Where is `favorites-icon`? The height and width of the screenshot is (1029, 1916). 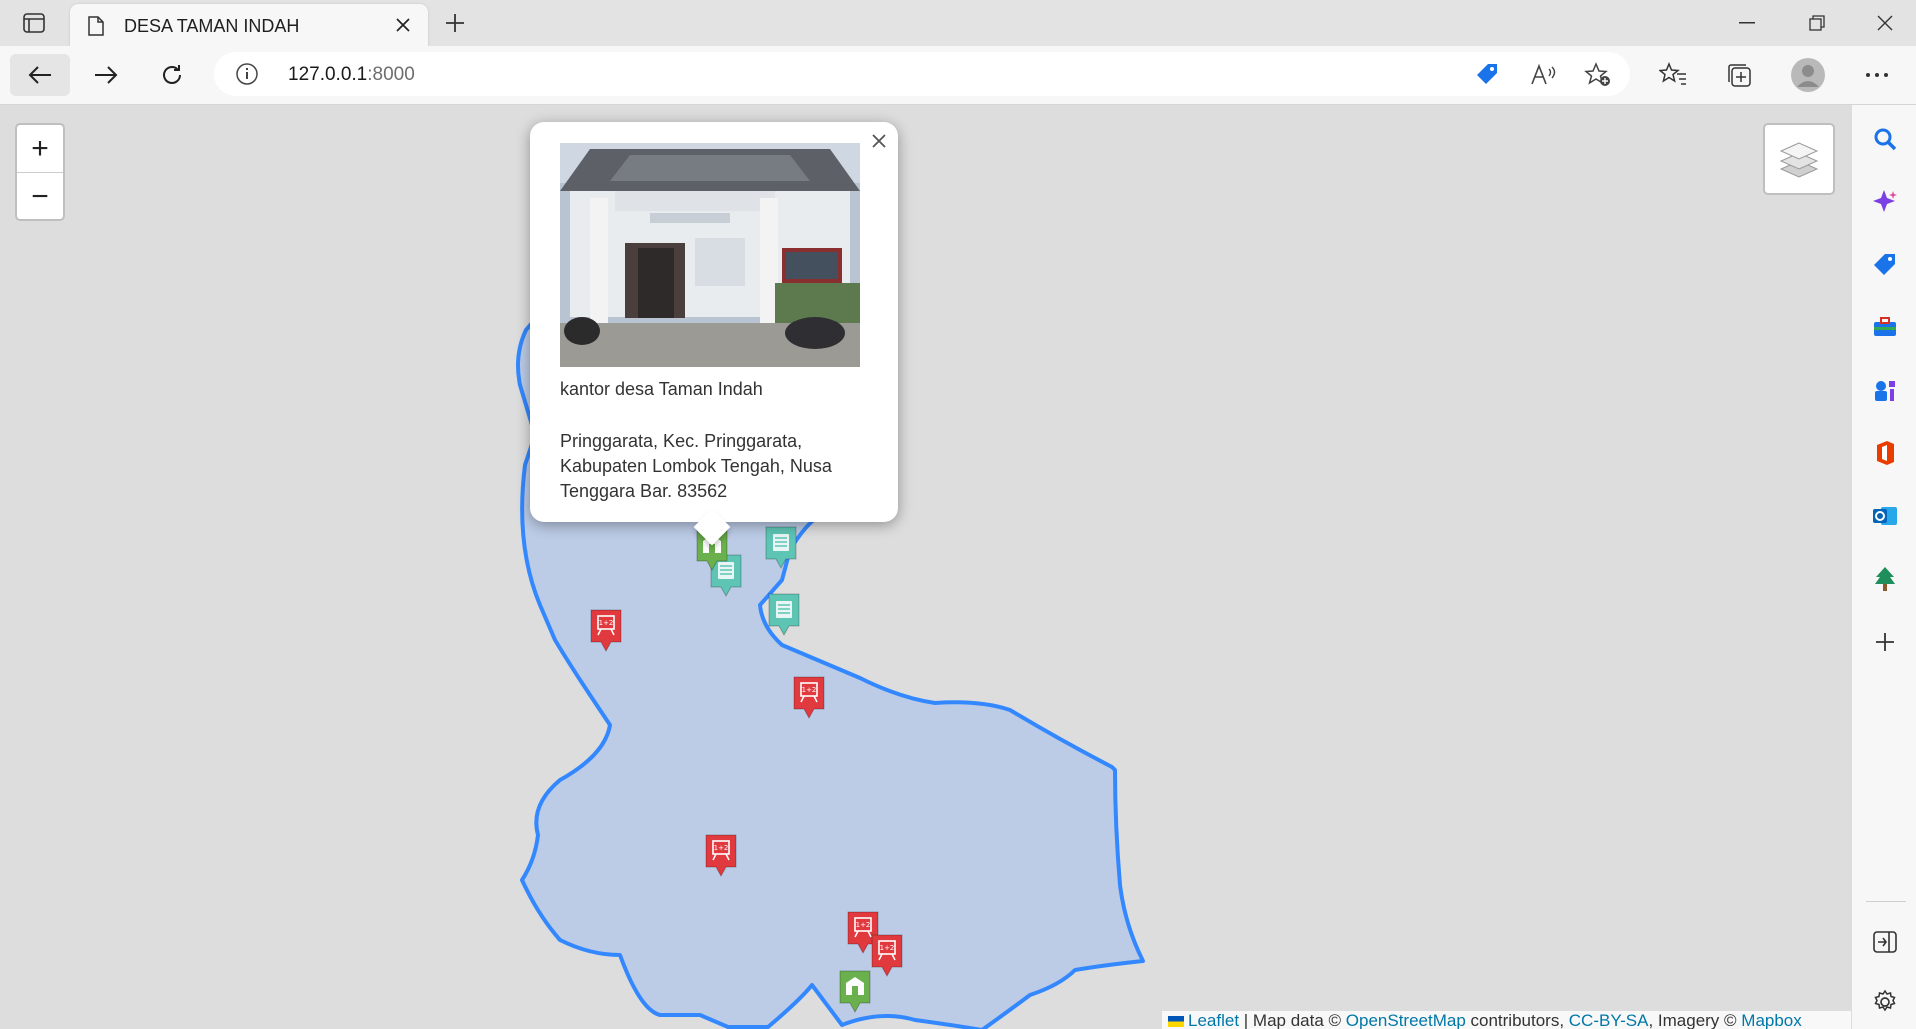 favorites-icon is located at coordinates (1673, 75).